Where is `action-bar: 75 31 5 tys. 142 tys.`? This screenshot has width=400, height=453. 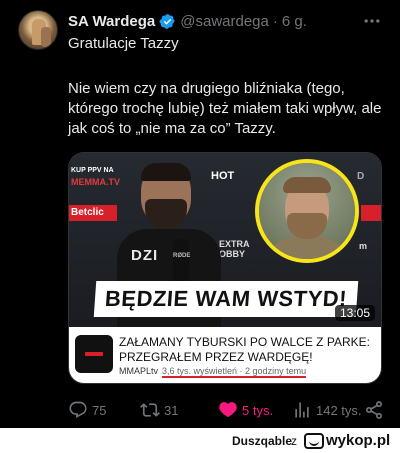
action-bar: 75 31 5 tys. 142 tys. is located at coordinates (228, 410).